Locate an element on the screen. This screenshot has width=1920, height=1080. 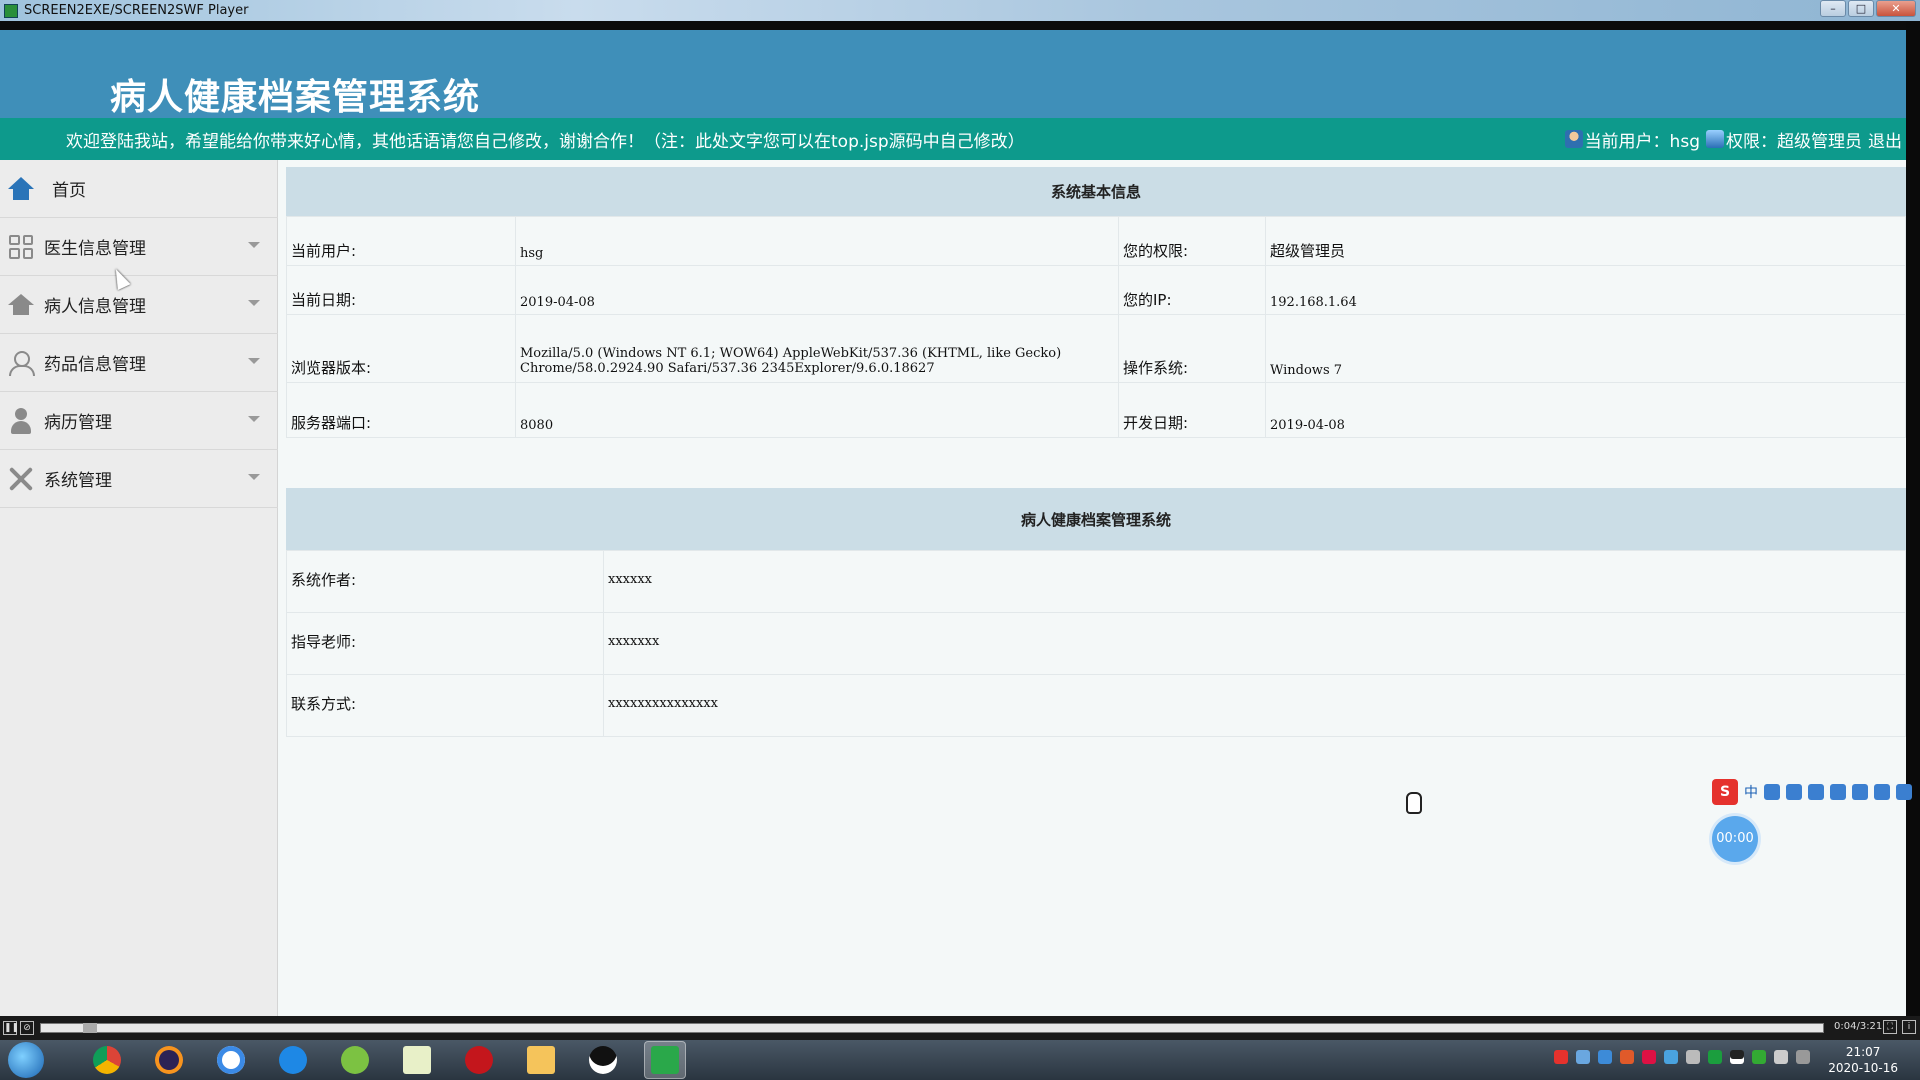
clock-date: 2020-10-16 is located at coordinates (1863, 1068).